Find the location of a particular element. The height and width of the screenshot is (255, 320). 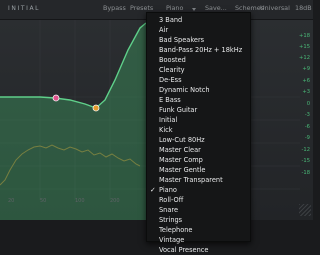

preset-item-label: Vintage is located at coordinates (172, 240).